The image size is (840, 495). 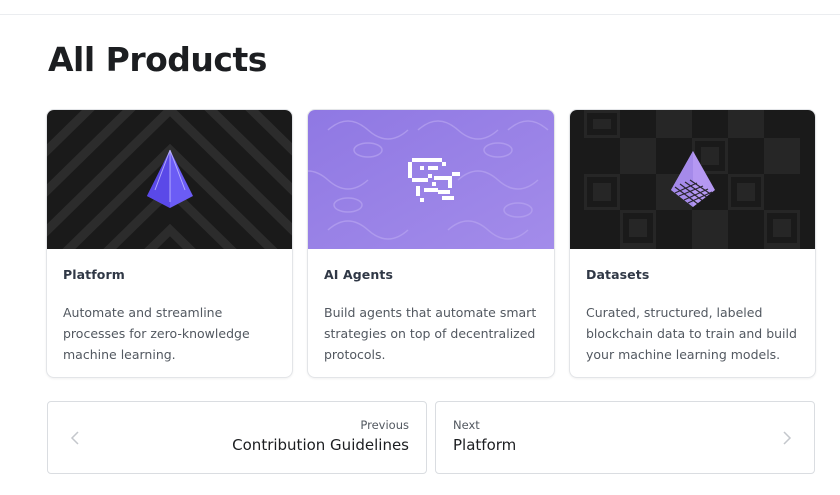 I want to click on header-divider, so click(x=420, y=14).